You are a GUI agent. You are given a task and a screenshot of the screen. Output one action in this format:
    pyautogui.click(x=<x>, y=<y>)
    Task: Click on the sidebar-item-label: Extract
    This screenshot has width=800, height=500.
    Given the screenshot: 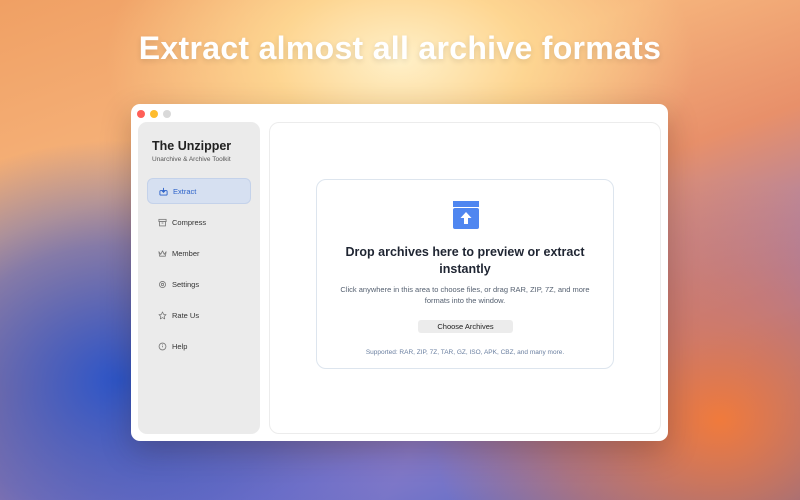 What is the action you would take?
    pyautogui.click(x=185, y=191)
    